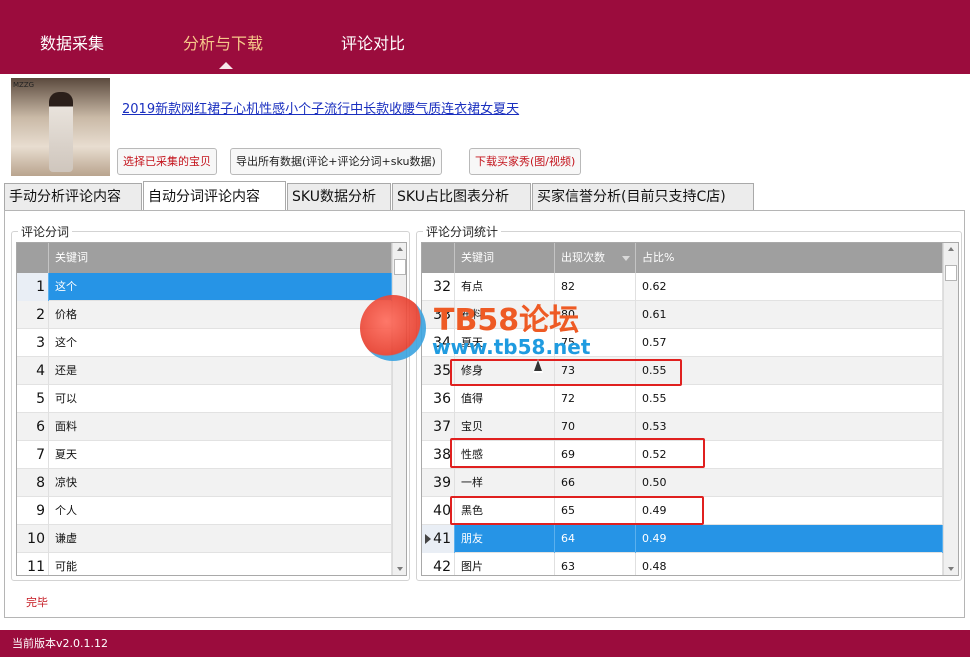 This screenshot has height=657, width=970. I want to click on nav-tab-comment-compare: 评论对比, so click(373, 42).